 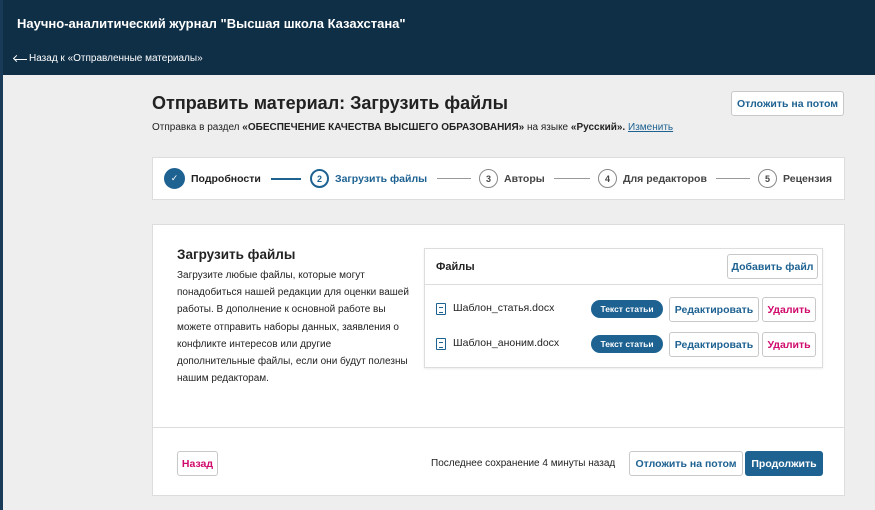 I want to click on save-later-button-top: Отложить на потом, so click(x=787, y=103).